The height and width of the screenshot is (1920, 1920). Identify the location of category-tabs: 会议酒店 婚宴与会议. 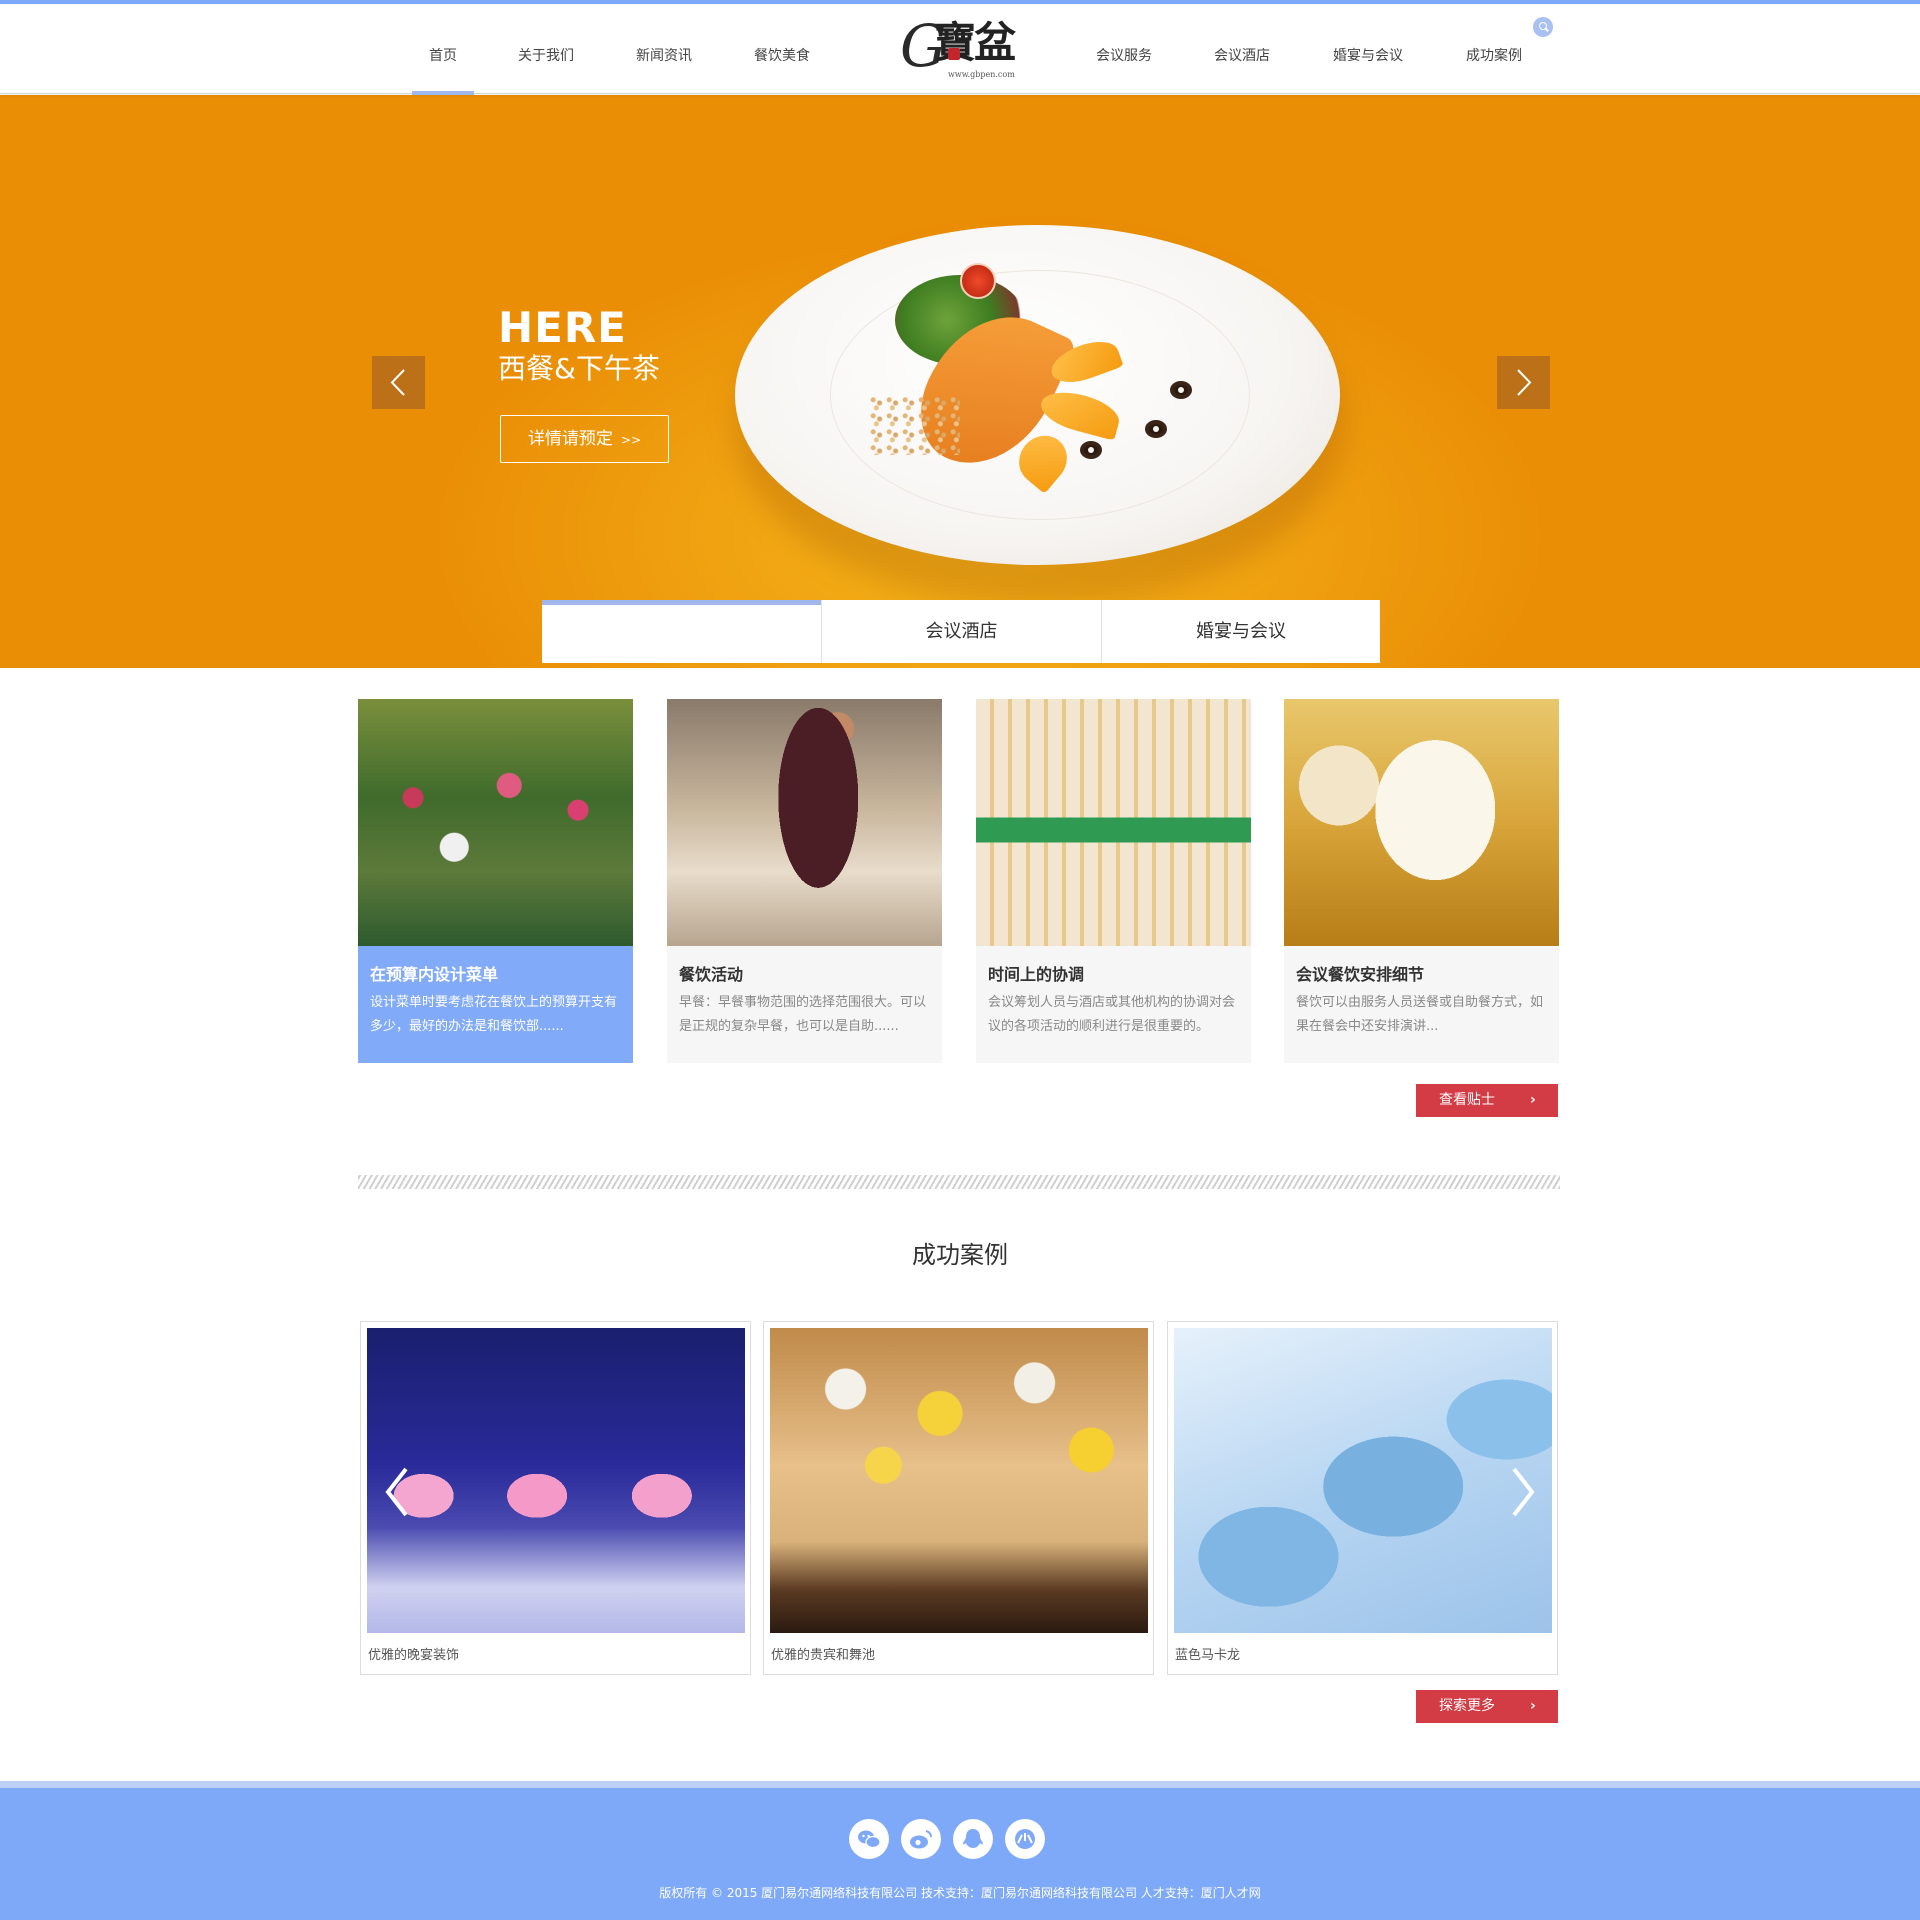
(961, 631).